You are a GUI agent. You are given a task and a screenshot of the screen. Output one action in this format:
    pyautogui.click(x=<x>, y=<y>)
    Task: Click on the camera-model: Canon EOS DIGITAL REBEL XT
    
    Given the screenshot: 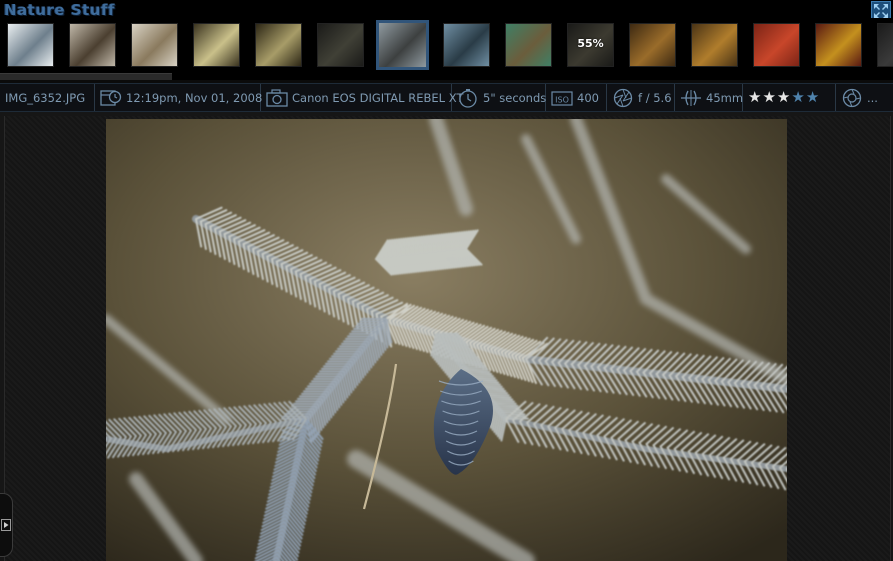 What is the action you would take?
    pyautogui.click(x=378, y=97)
    